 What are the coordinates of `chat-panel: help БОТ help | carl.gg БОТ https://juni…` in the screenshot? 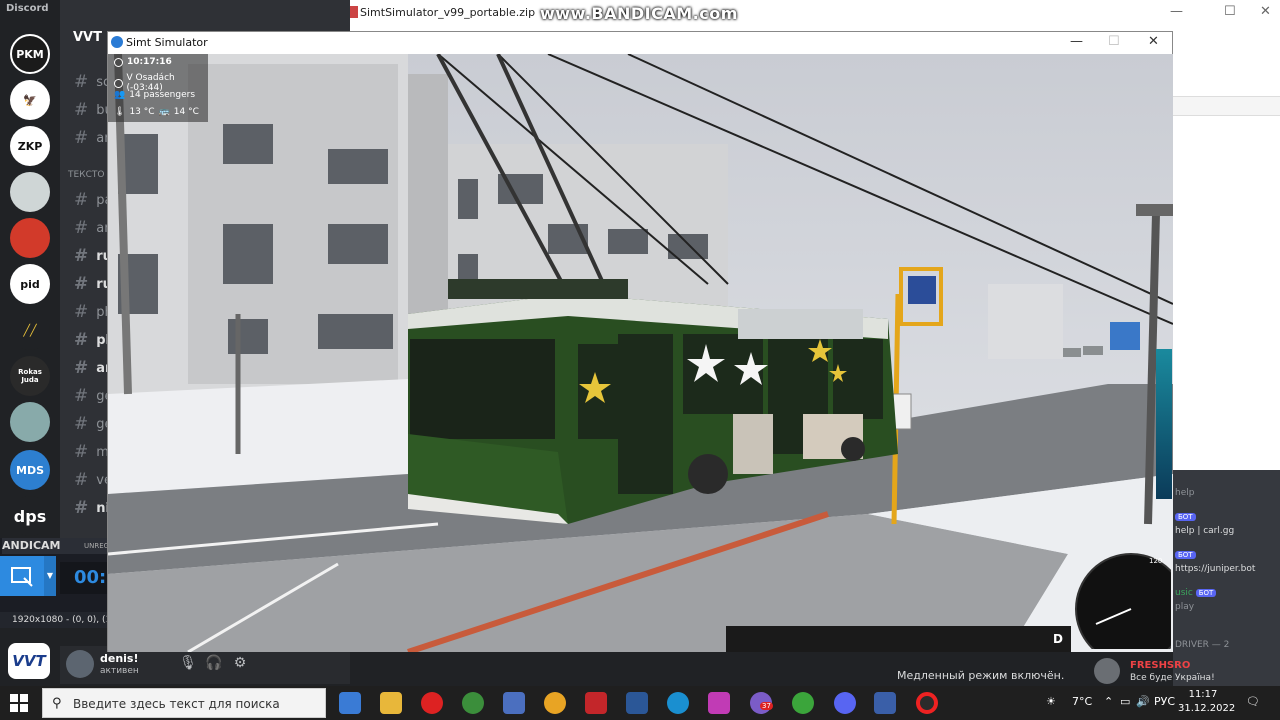 It's located at (1226, 578).